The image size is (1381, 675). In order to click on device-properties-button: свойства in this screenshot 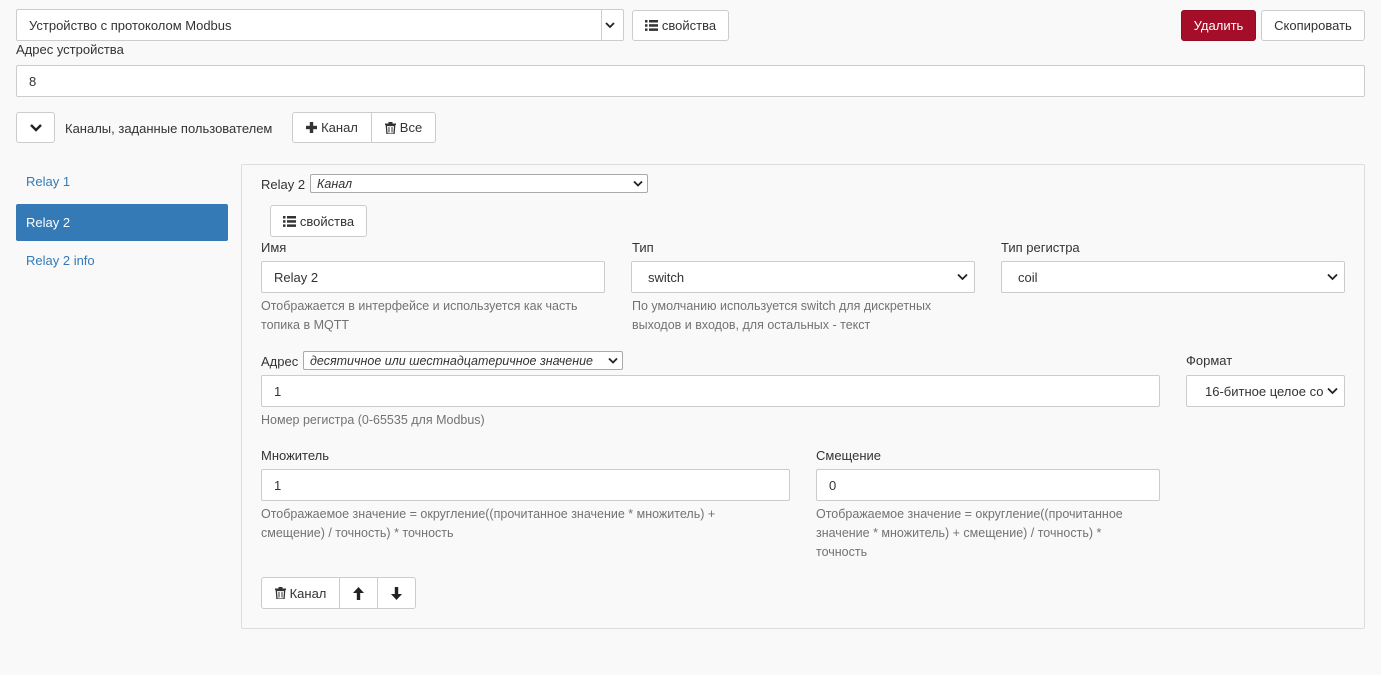, I will do `click(680, 25)`.